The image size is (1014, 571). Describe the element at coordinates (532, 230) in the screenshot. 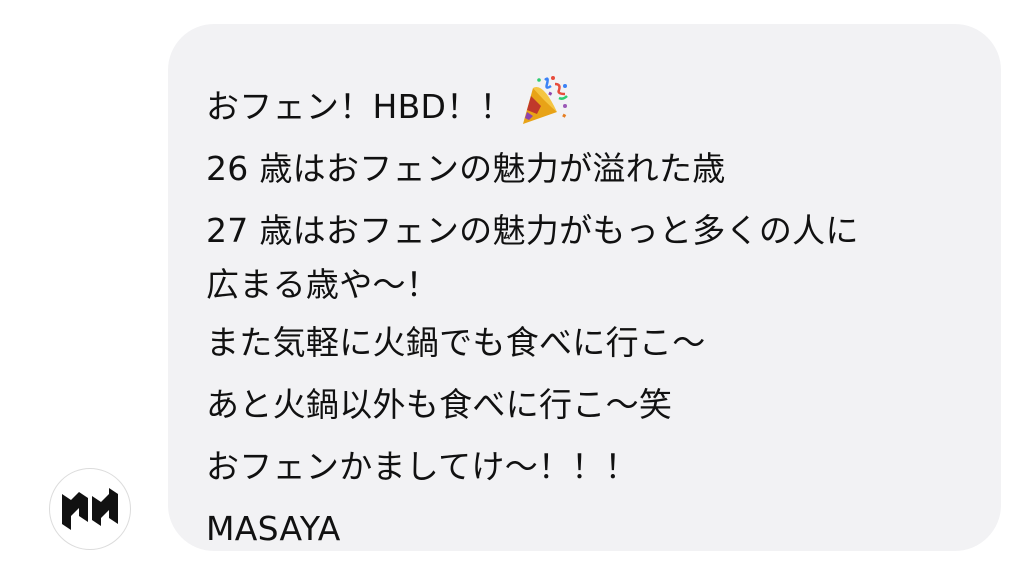

I see `message-line-3: 27 歳はおフェンの魅力がもっと多くの人に` at that location.